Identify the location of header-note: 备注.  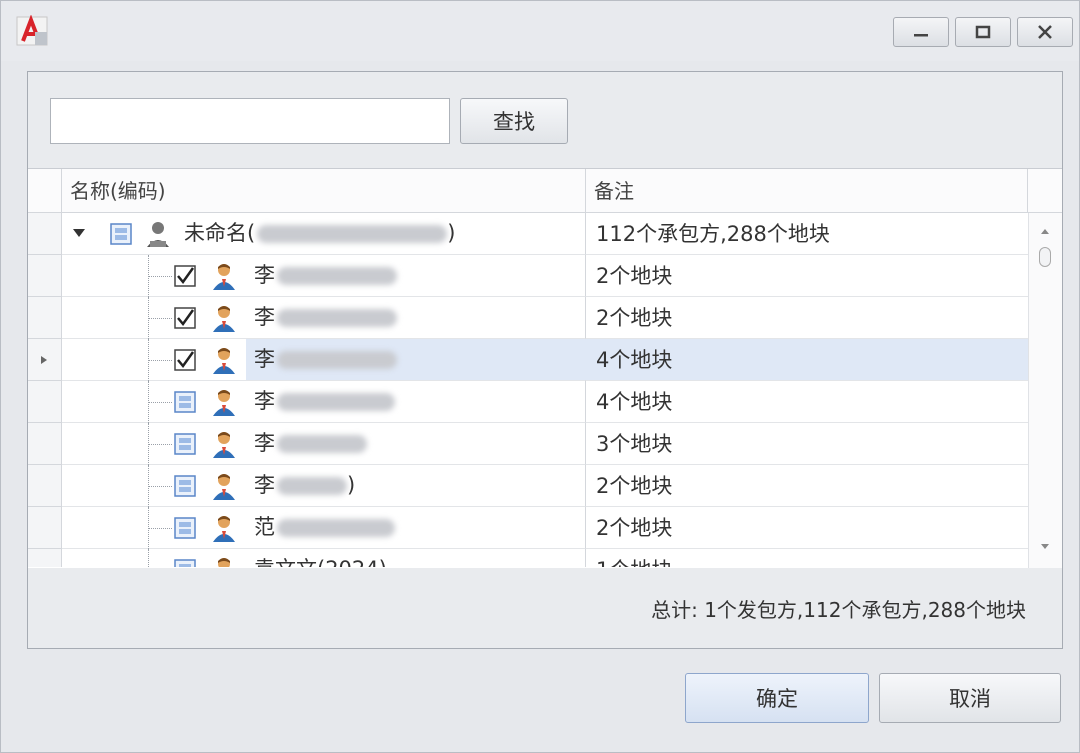
(807, 191).